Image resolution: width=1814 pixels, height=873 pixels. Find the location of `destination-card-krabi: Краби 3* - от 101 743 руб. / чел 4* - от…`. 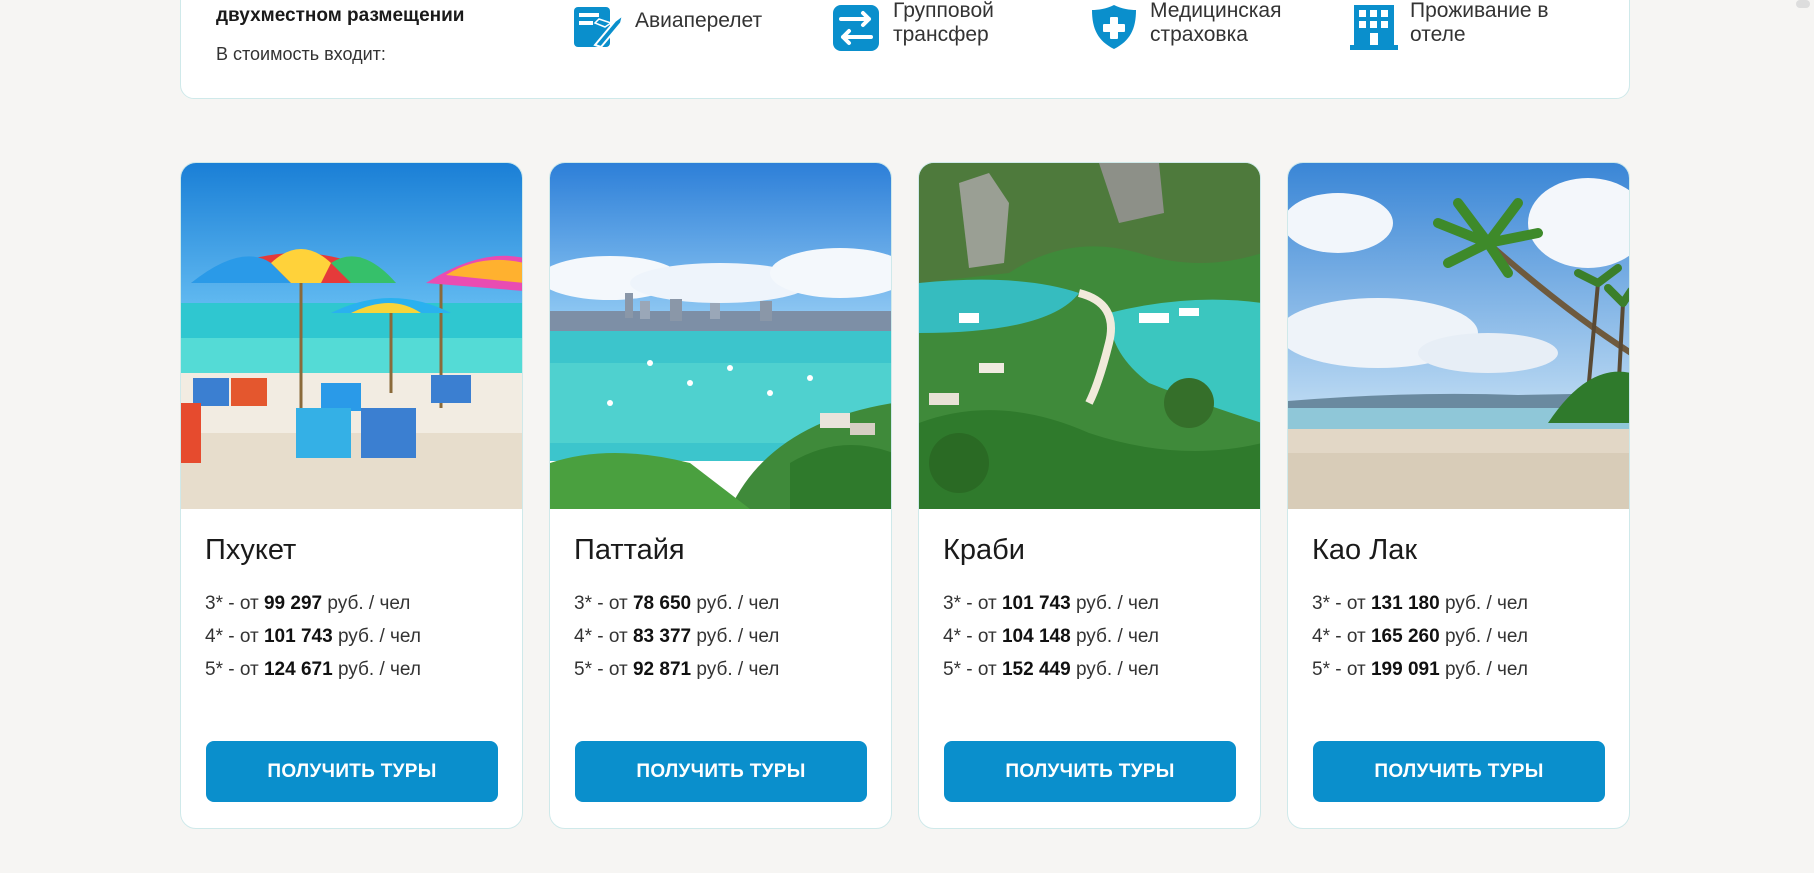

destination-card-krabi: Краби 3* - от 101 743 руб. / чел 4* - от… is located at coordinates (1089, 495).